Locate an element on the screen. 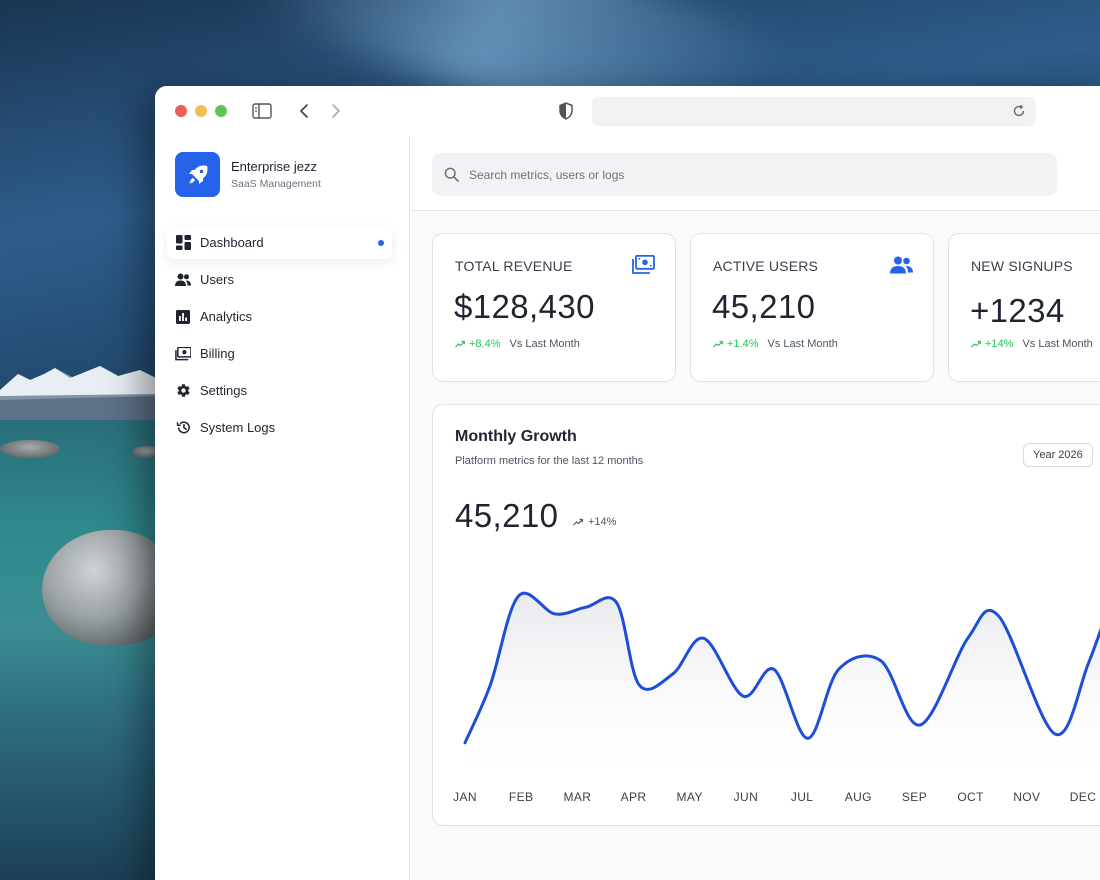 Image resolution: width=1100 pixels, height=880 pixels. stat-card-active-users: ACTIVE USERS 45,210 +1.4% Vs Last Month is located at coordinates (812, 307).